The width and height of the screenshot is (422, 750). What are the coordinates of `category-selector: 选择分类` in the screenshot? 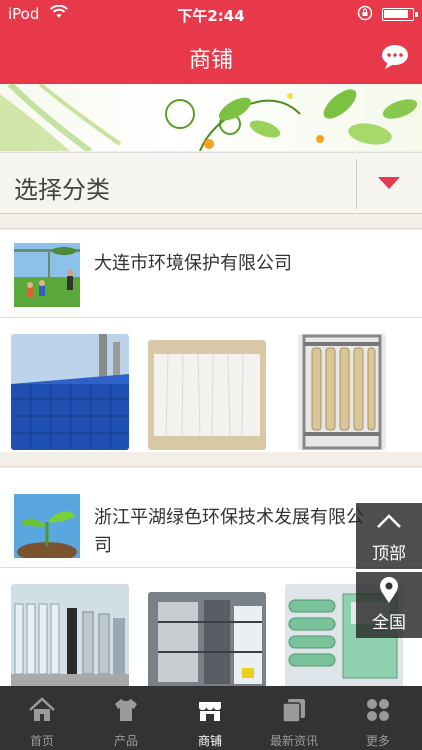 It's located at (211, 183).